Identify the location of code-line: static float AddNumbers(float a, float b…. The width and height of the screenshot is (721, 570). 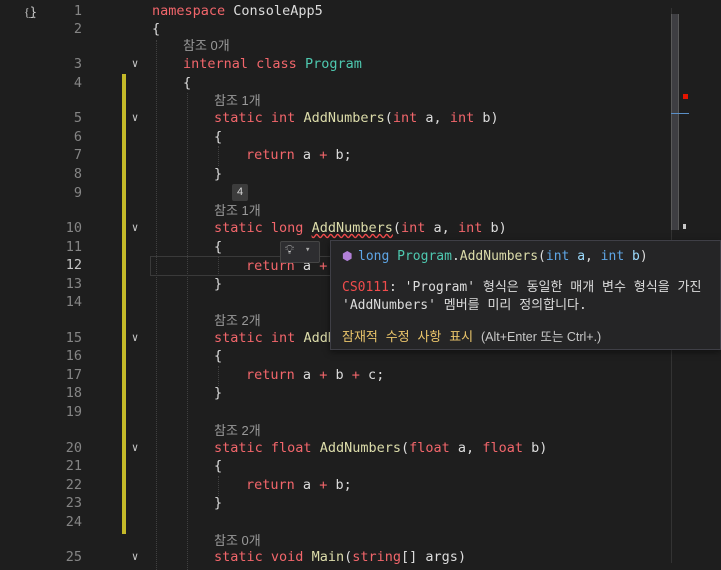
(447, 448).